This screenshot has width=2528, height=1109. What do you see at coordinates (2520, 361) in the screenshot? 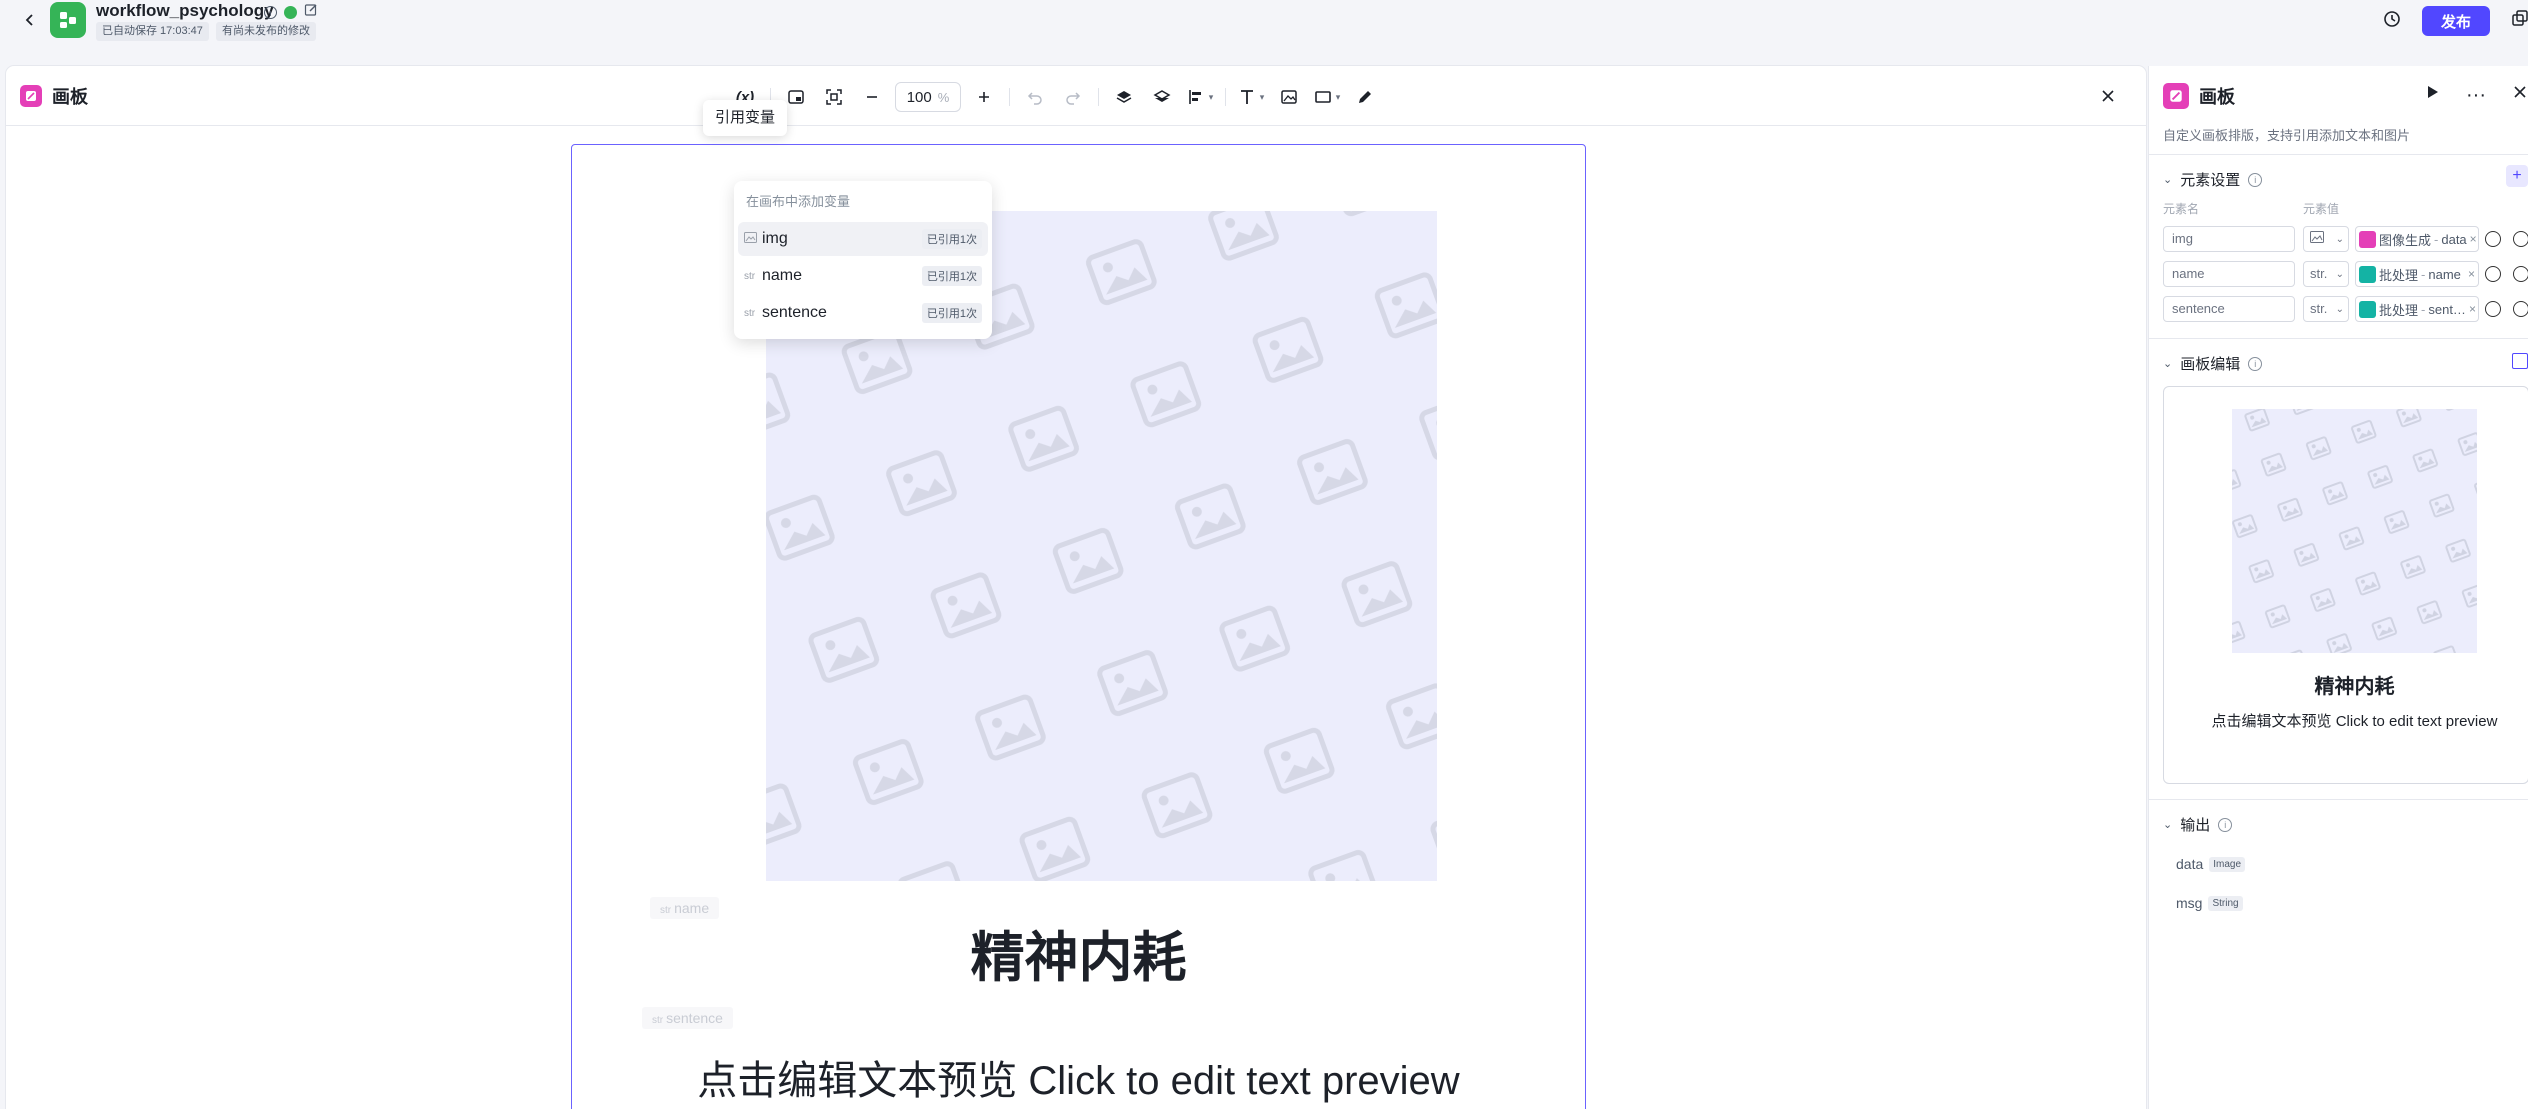
I see `expand-icon` at bounding box center [2520, 361].